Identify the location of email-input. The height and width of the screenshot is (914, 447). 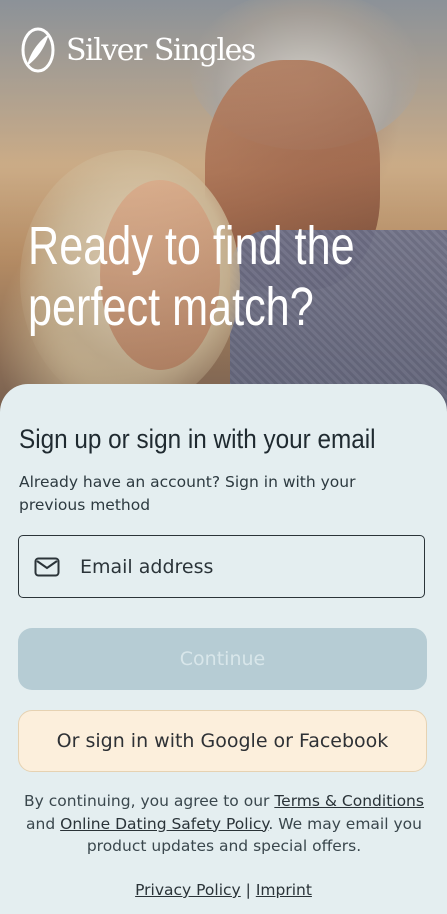
(240, 566).